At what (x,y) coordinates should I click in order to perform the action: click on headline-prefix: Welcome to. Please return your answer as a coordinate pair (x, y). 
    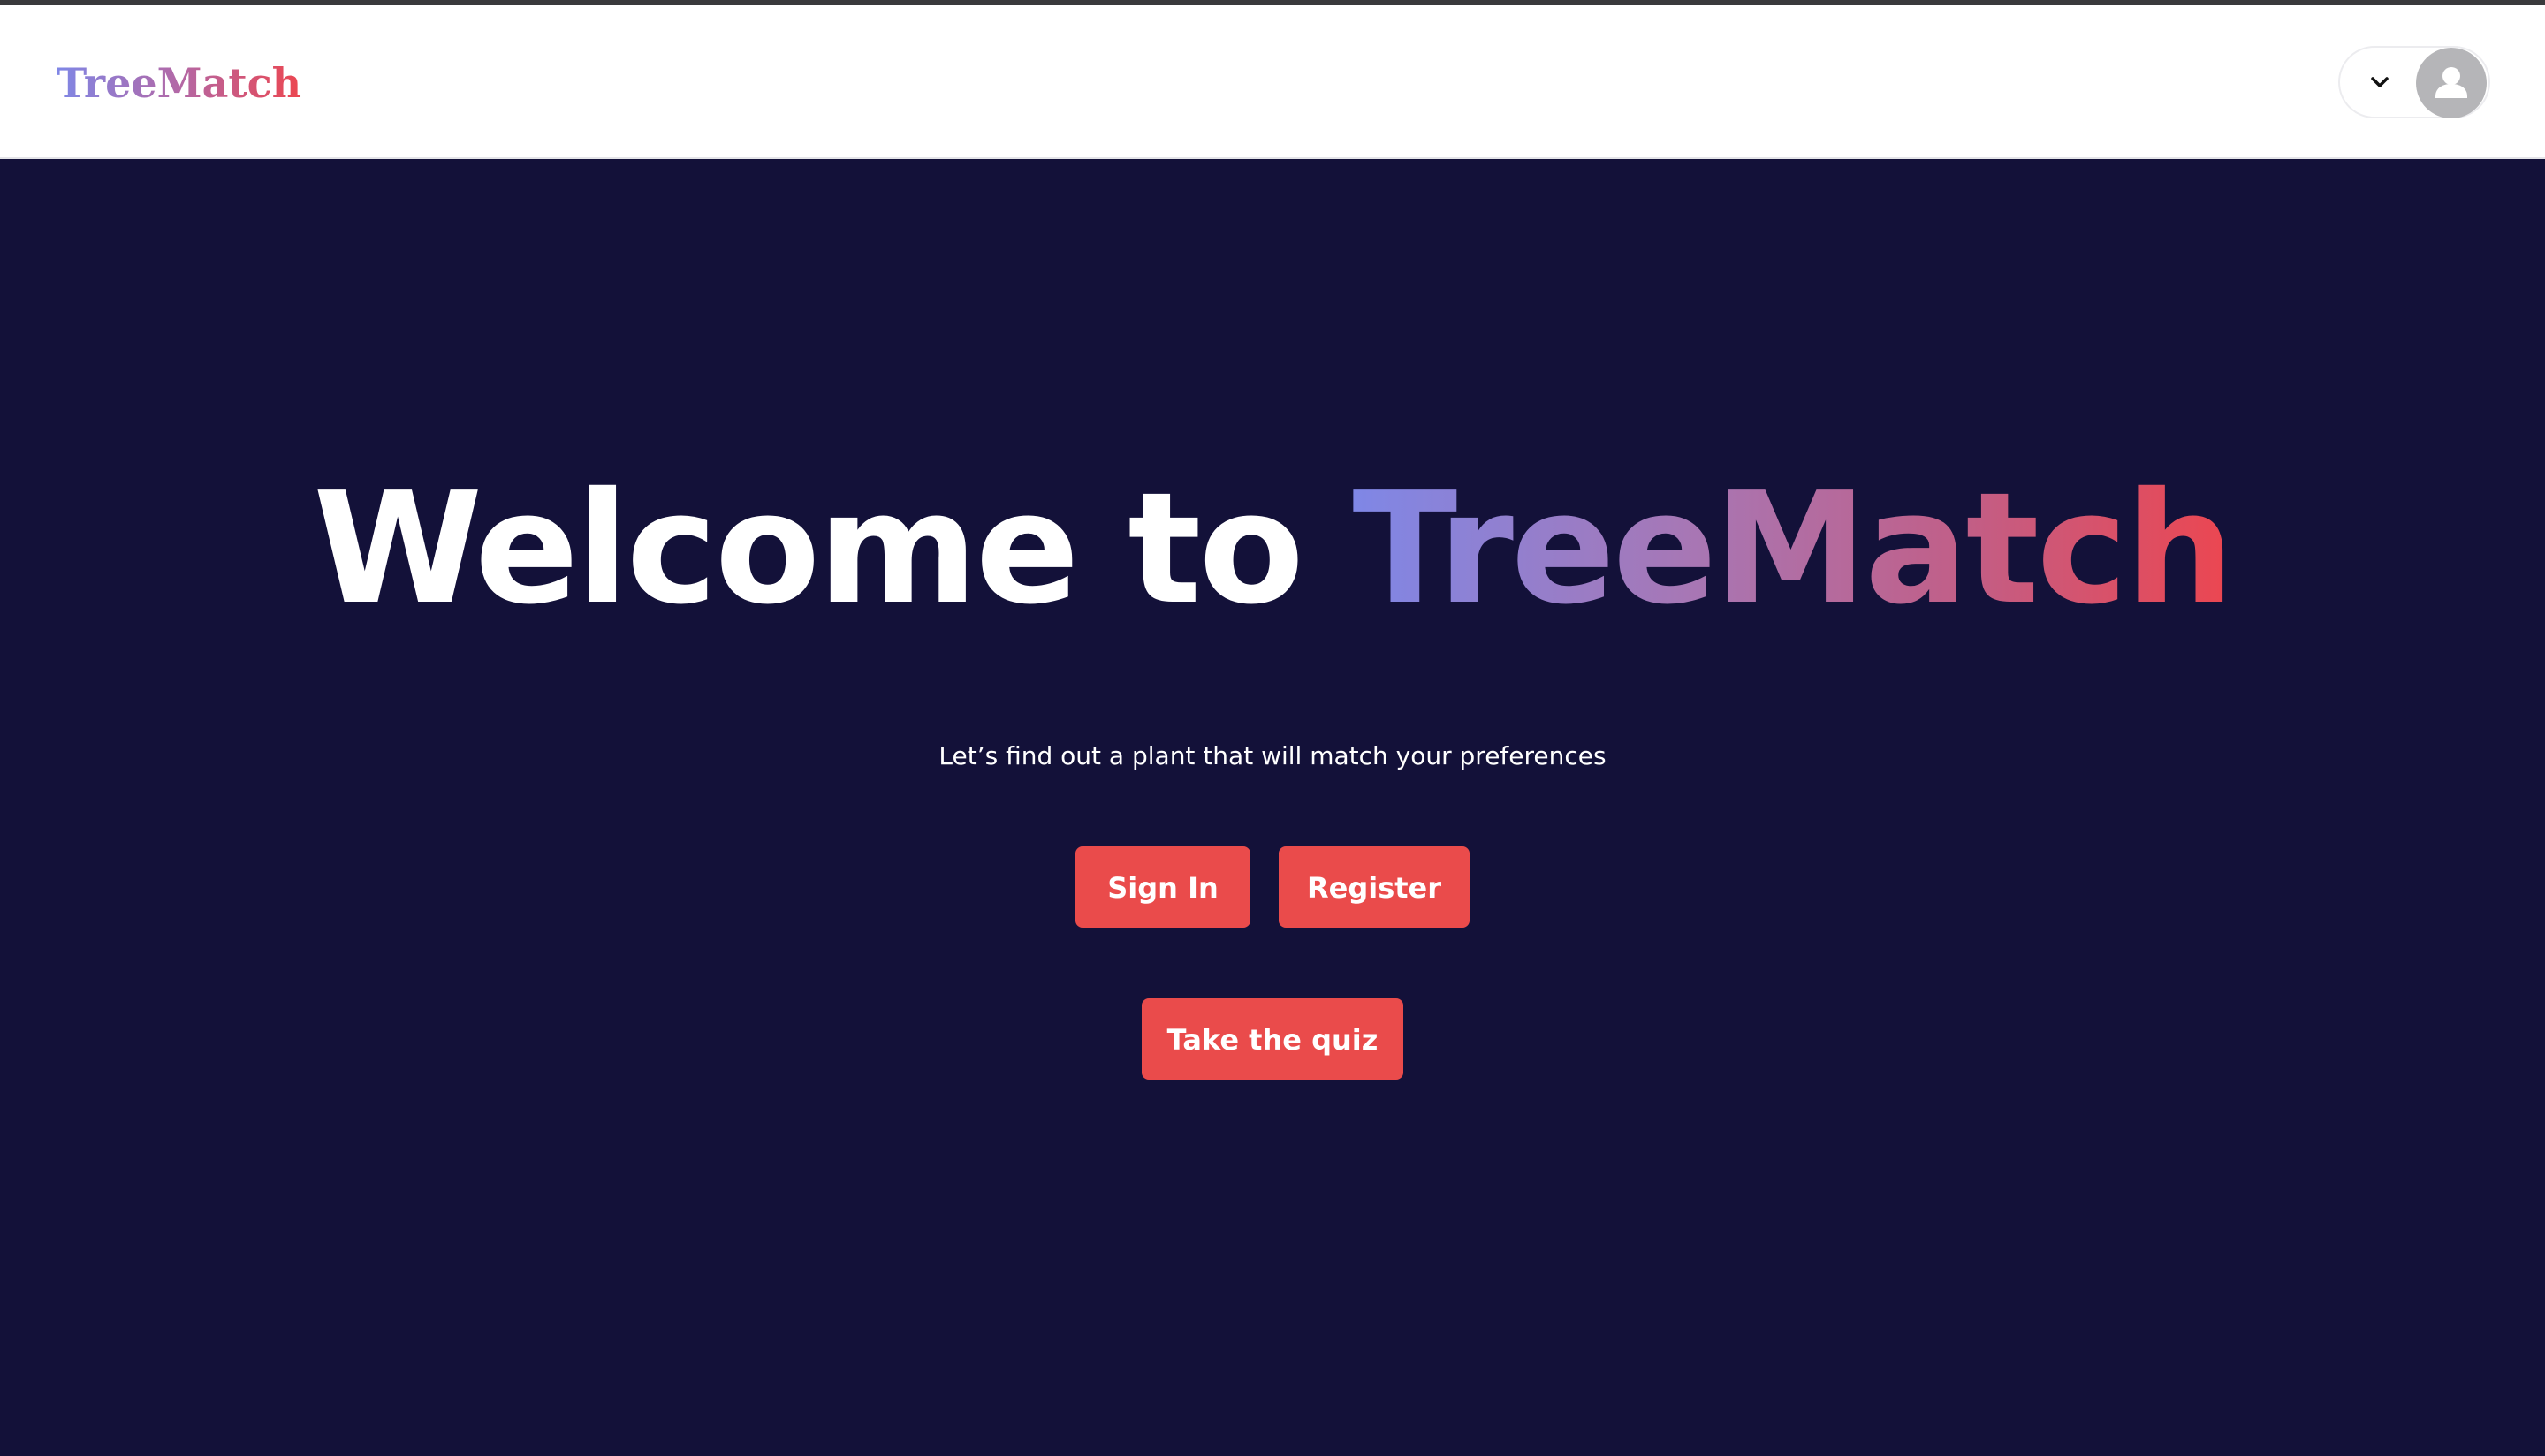
    Looking at the image, I should click on (833, 549).